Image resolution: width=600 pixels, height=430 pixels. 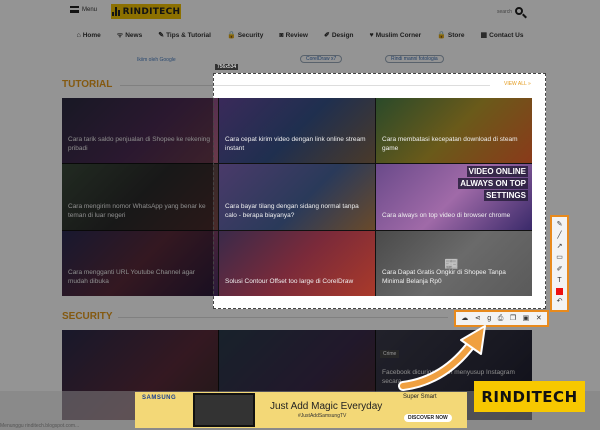 What do you see at coordinates (559, 263) in the screenshot?
I see `annotation-toolbar: ✎ ╱ ↗ ▭ ✐ T ↶` at bounding box center [559, 263].